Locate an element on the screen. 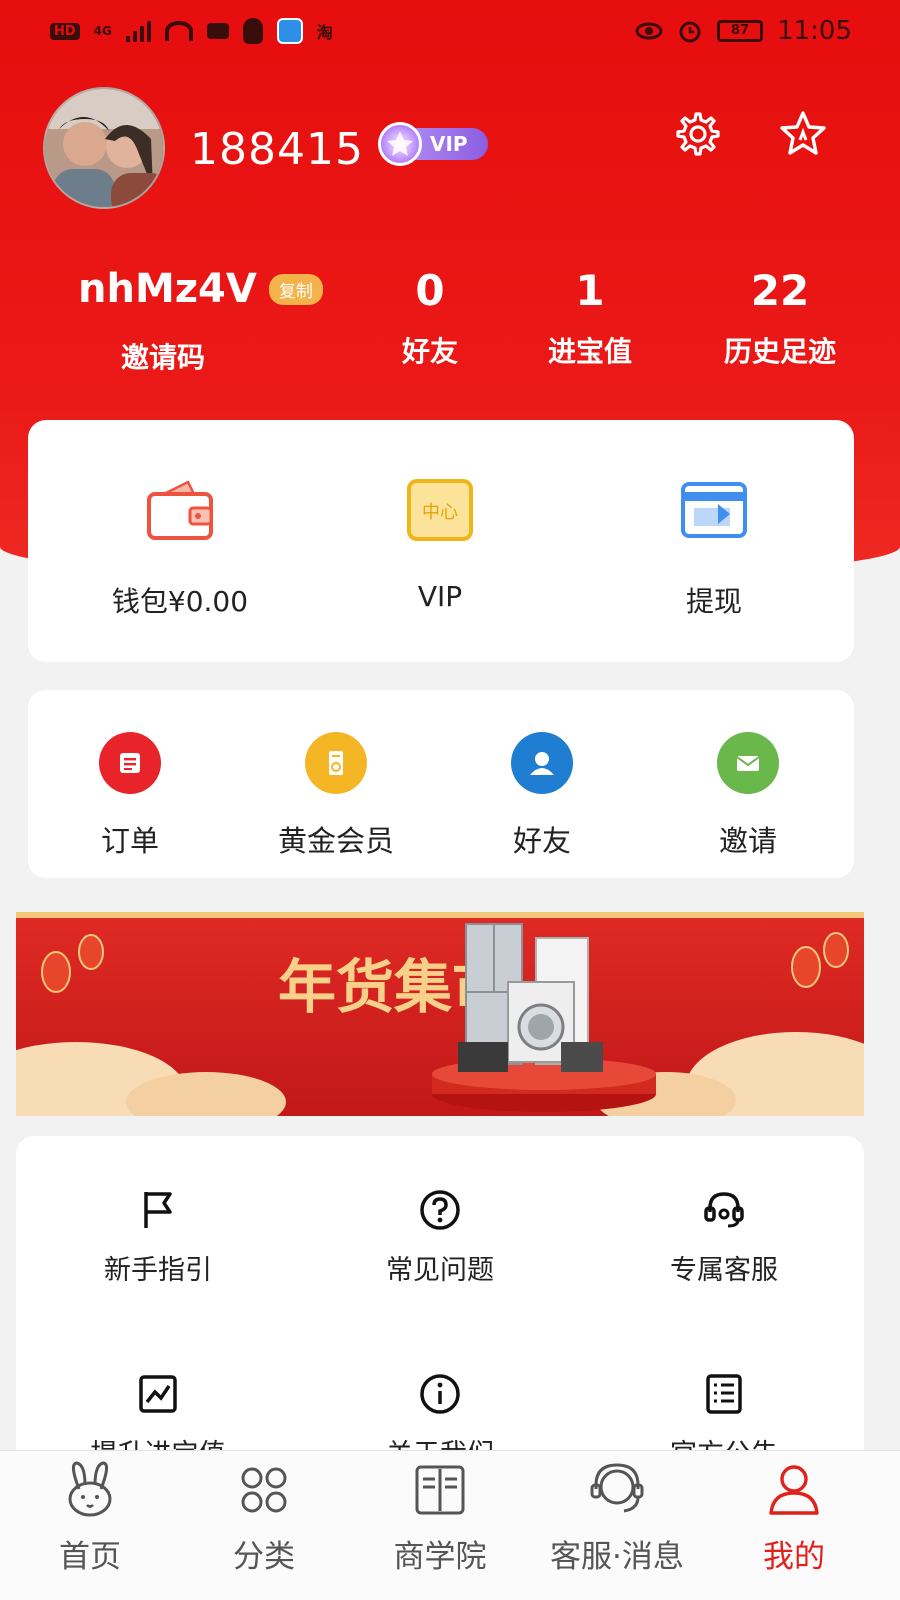 The image size is (900, 1600). wifi-icon is located at coordinates (178, 31).